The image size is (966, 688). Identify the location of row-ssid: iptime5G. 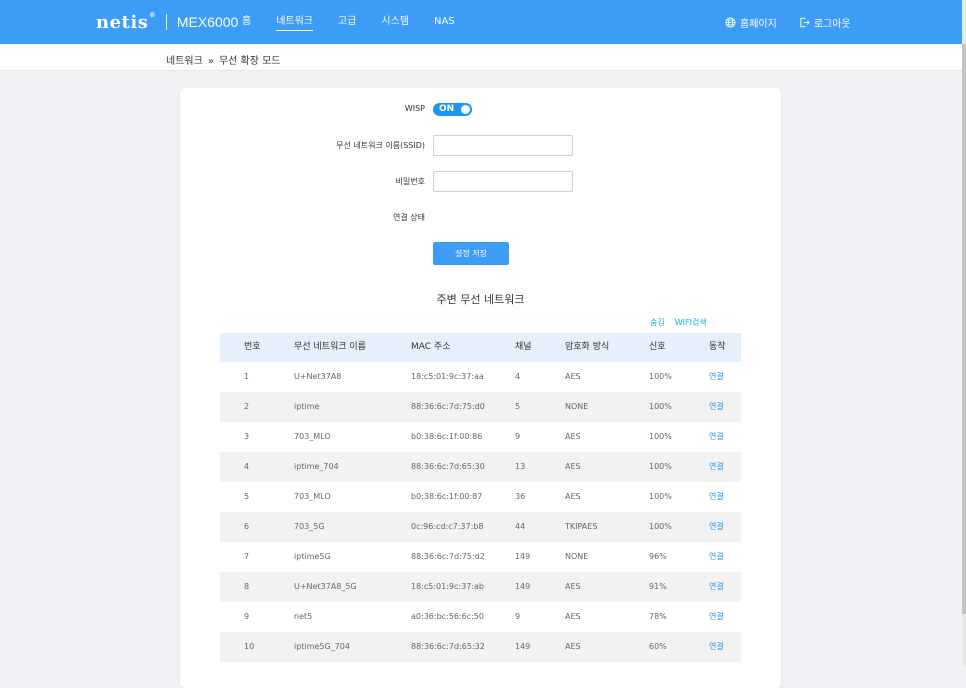
(312, 556).